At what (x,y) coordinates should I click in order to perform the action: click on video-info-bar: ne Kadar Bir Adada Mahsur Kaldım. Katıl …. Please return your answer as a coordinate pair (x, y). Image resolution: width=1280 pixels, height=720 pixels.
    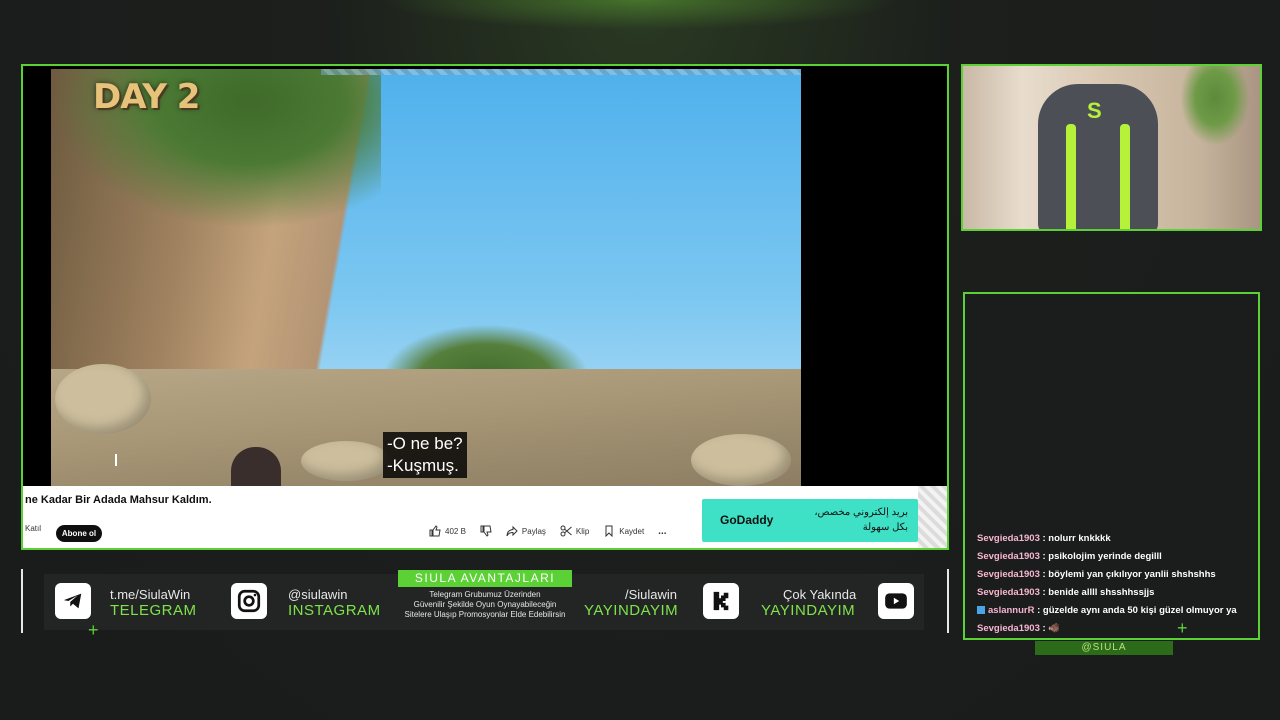
    Looking at the image, I should click on (485, 517).